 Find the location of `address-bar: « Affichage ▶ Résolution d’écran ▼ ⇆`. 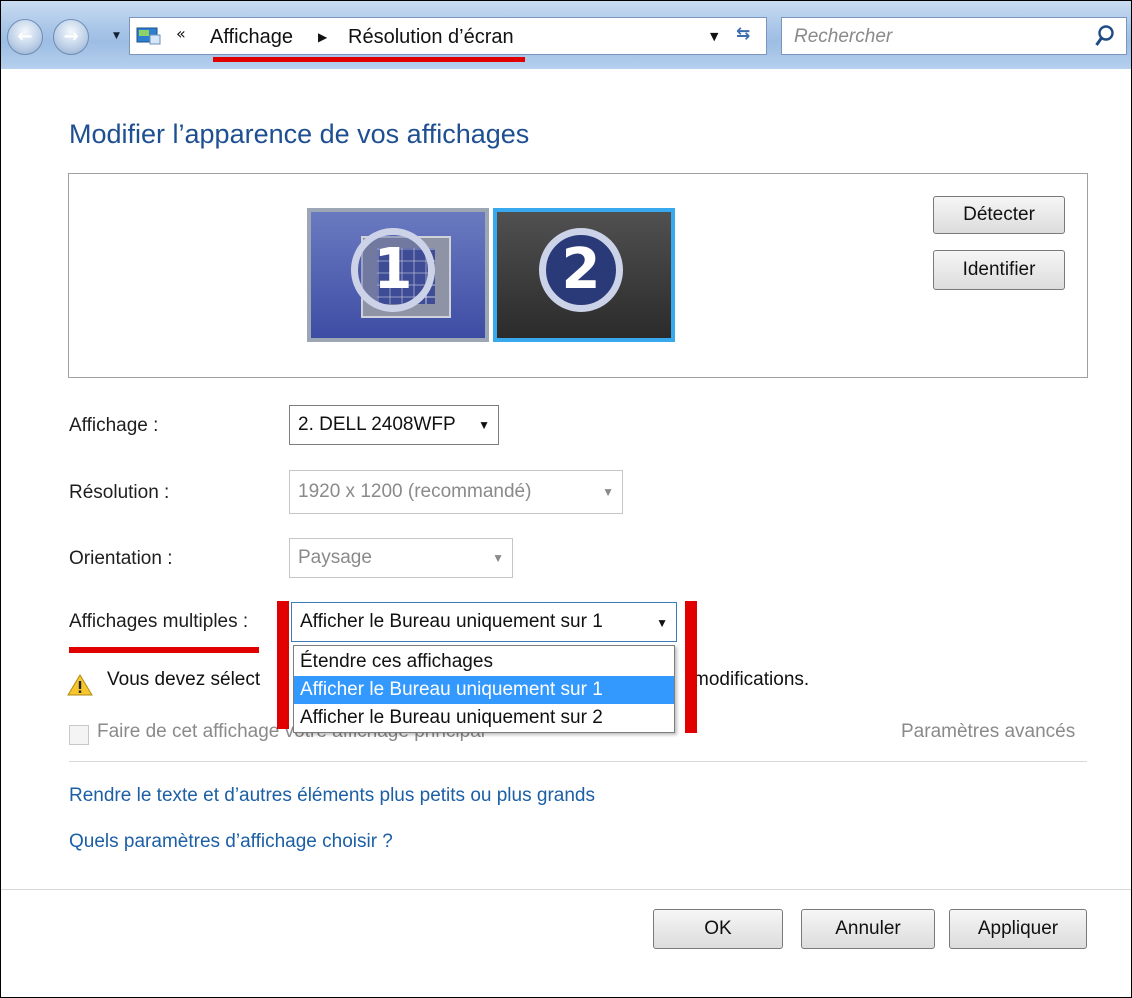

address-bar: « Affichage ▶ Résolution d’écran ▼ ⇆ is located at coordinates (448, 36).